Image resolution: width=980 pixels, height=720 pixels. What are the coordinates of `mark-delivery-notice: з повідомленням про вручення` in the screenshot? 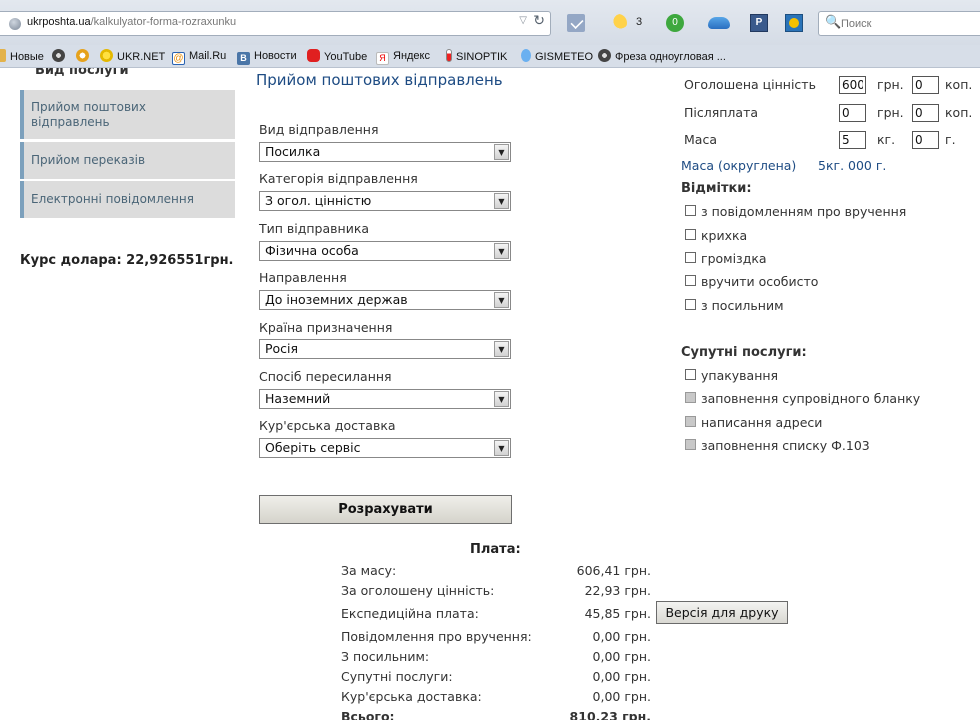 It's located at (795, 211).